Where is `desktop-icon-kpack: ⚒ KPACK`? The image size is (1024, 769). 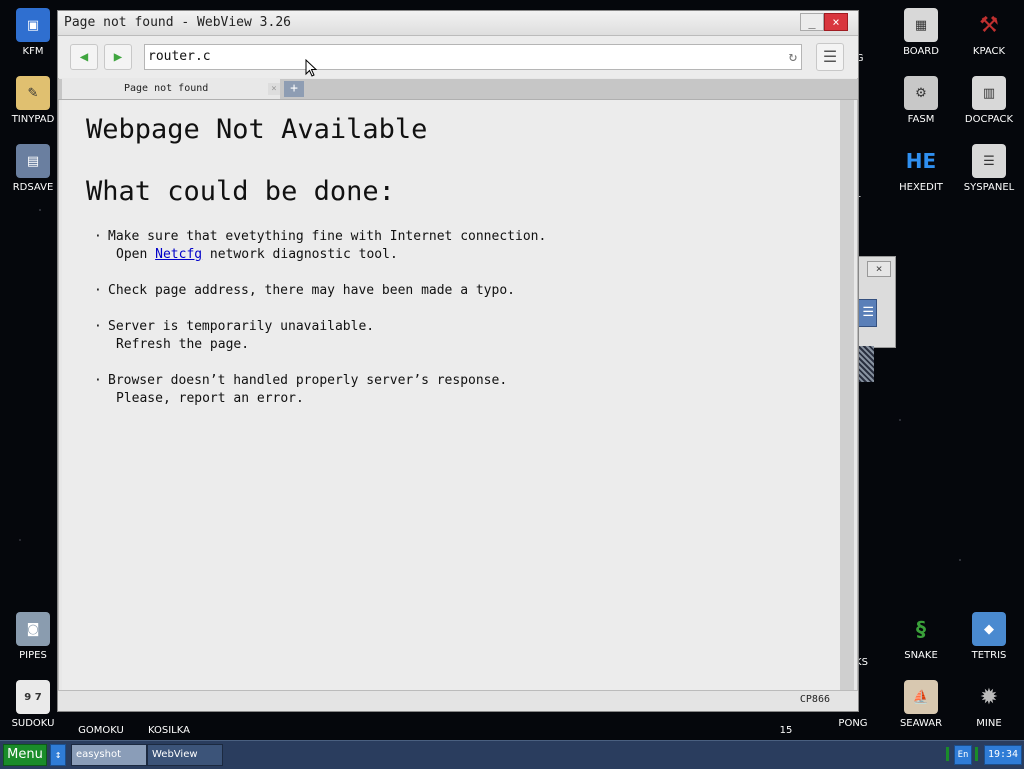 desktop-icon-kpack: ⚒ KPACK is located at coordinates (989, 33).